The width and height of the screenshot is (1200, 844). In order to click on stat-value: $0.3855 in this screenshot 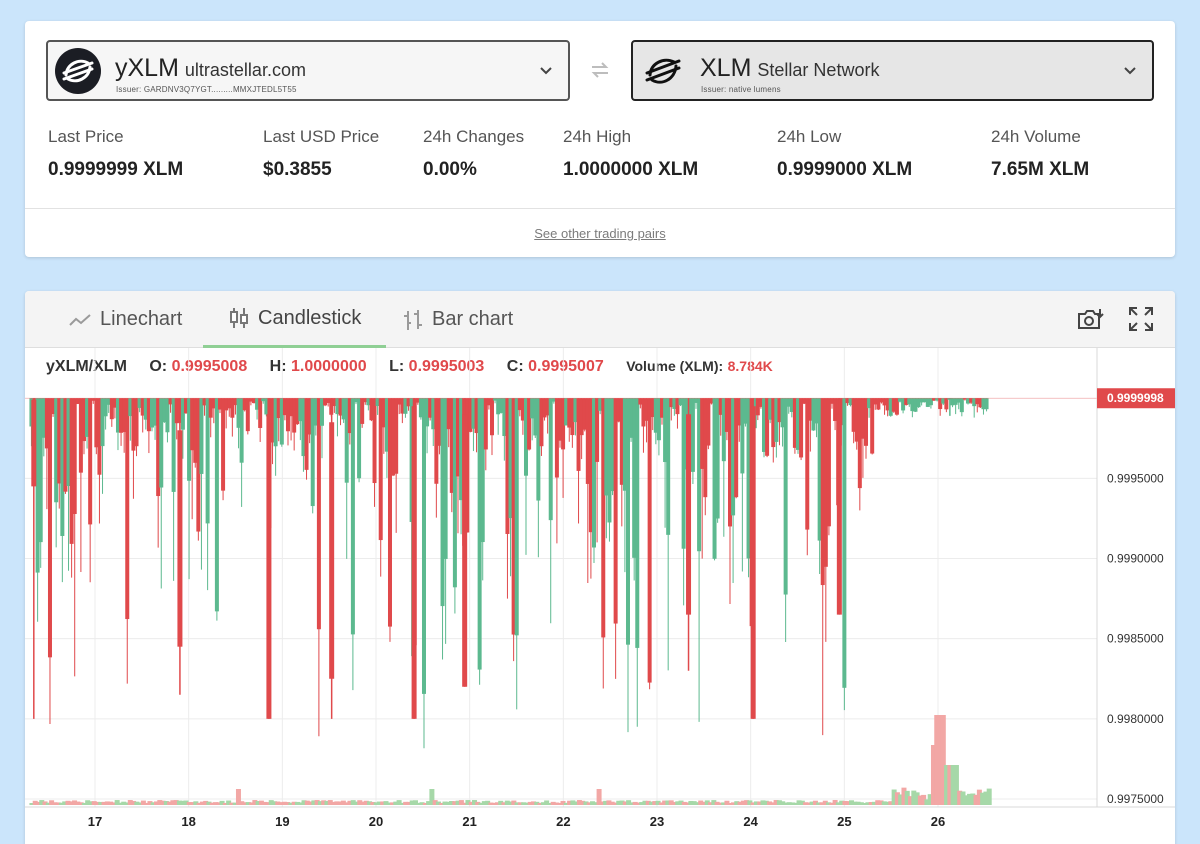, I will do `click(297, 169)`.